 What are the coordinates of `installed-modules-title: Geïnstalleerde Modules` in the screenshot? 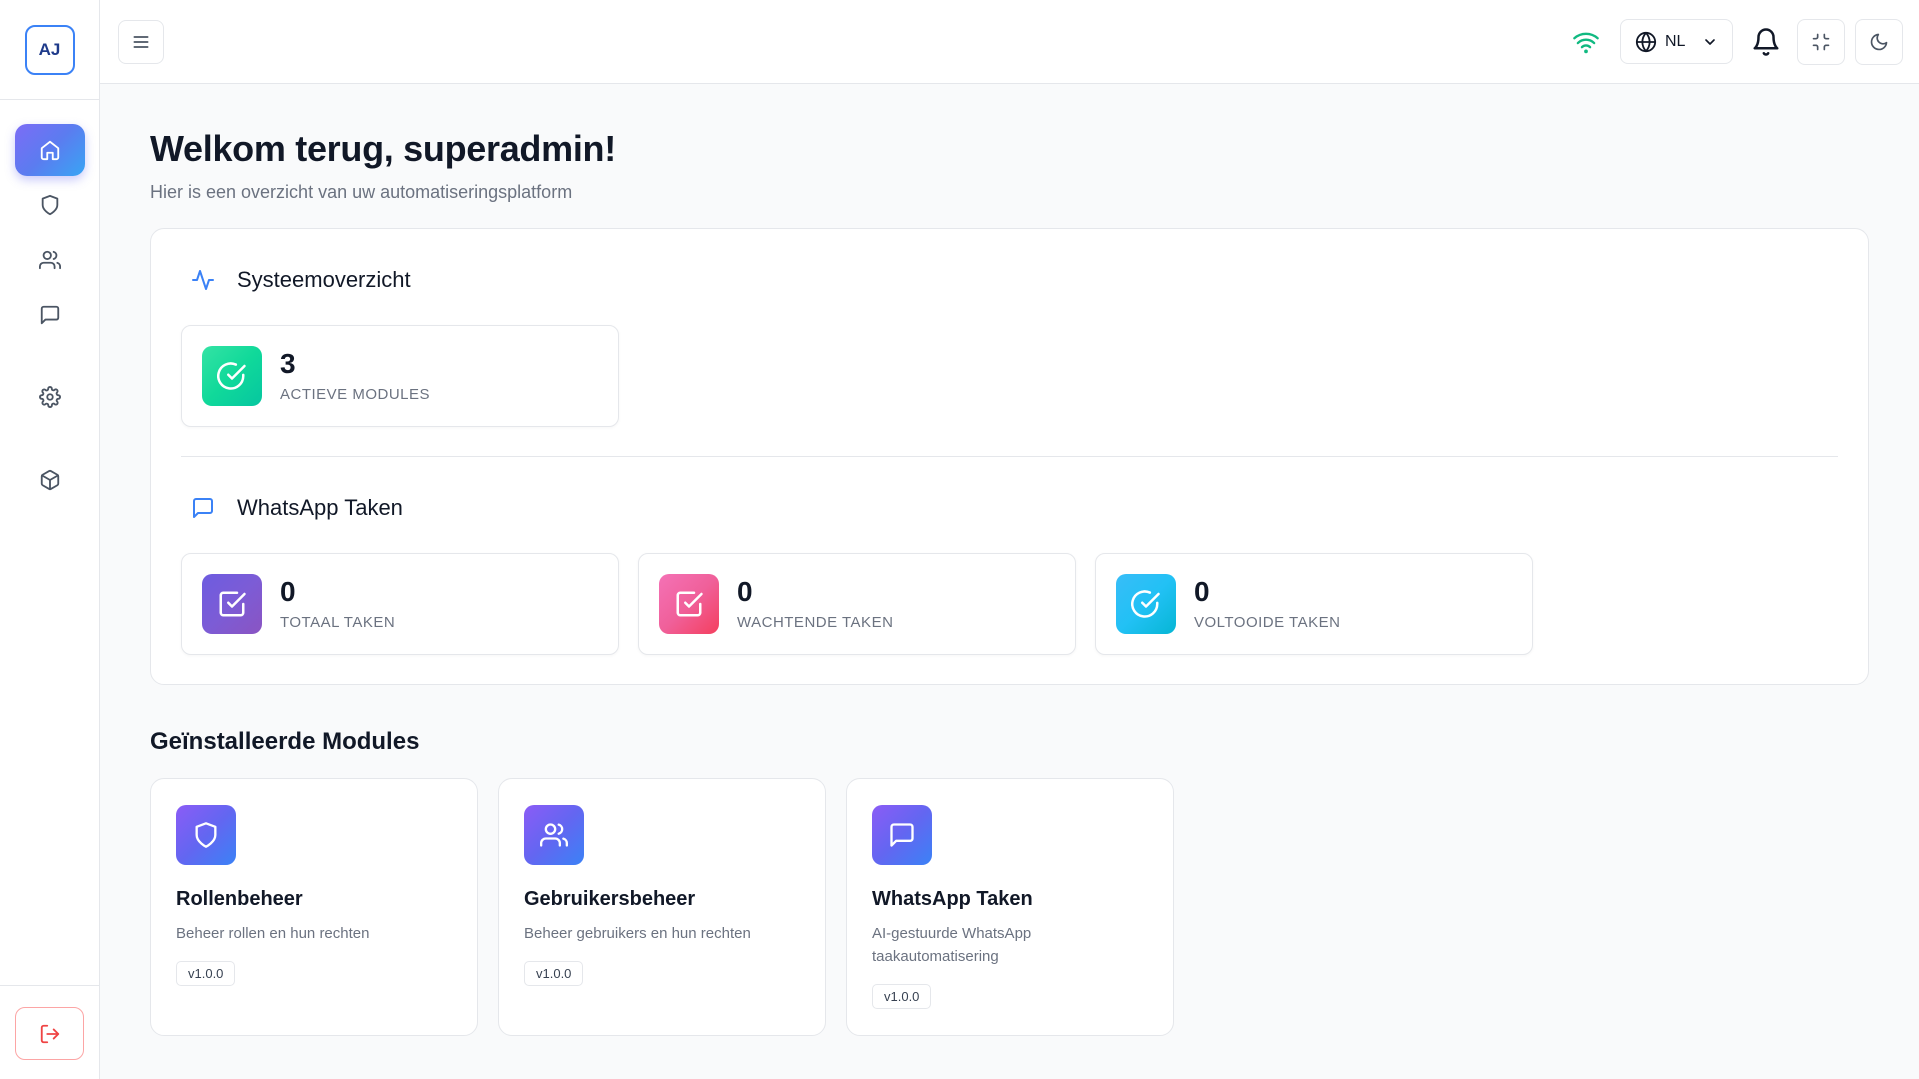 It's located at (285, 741).